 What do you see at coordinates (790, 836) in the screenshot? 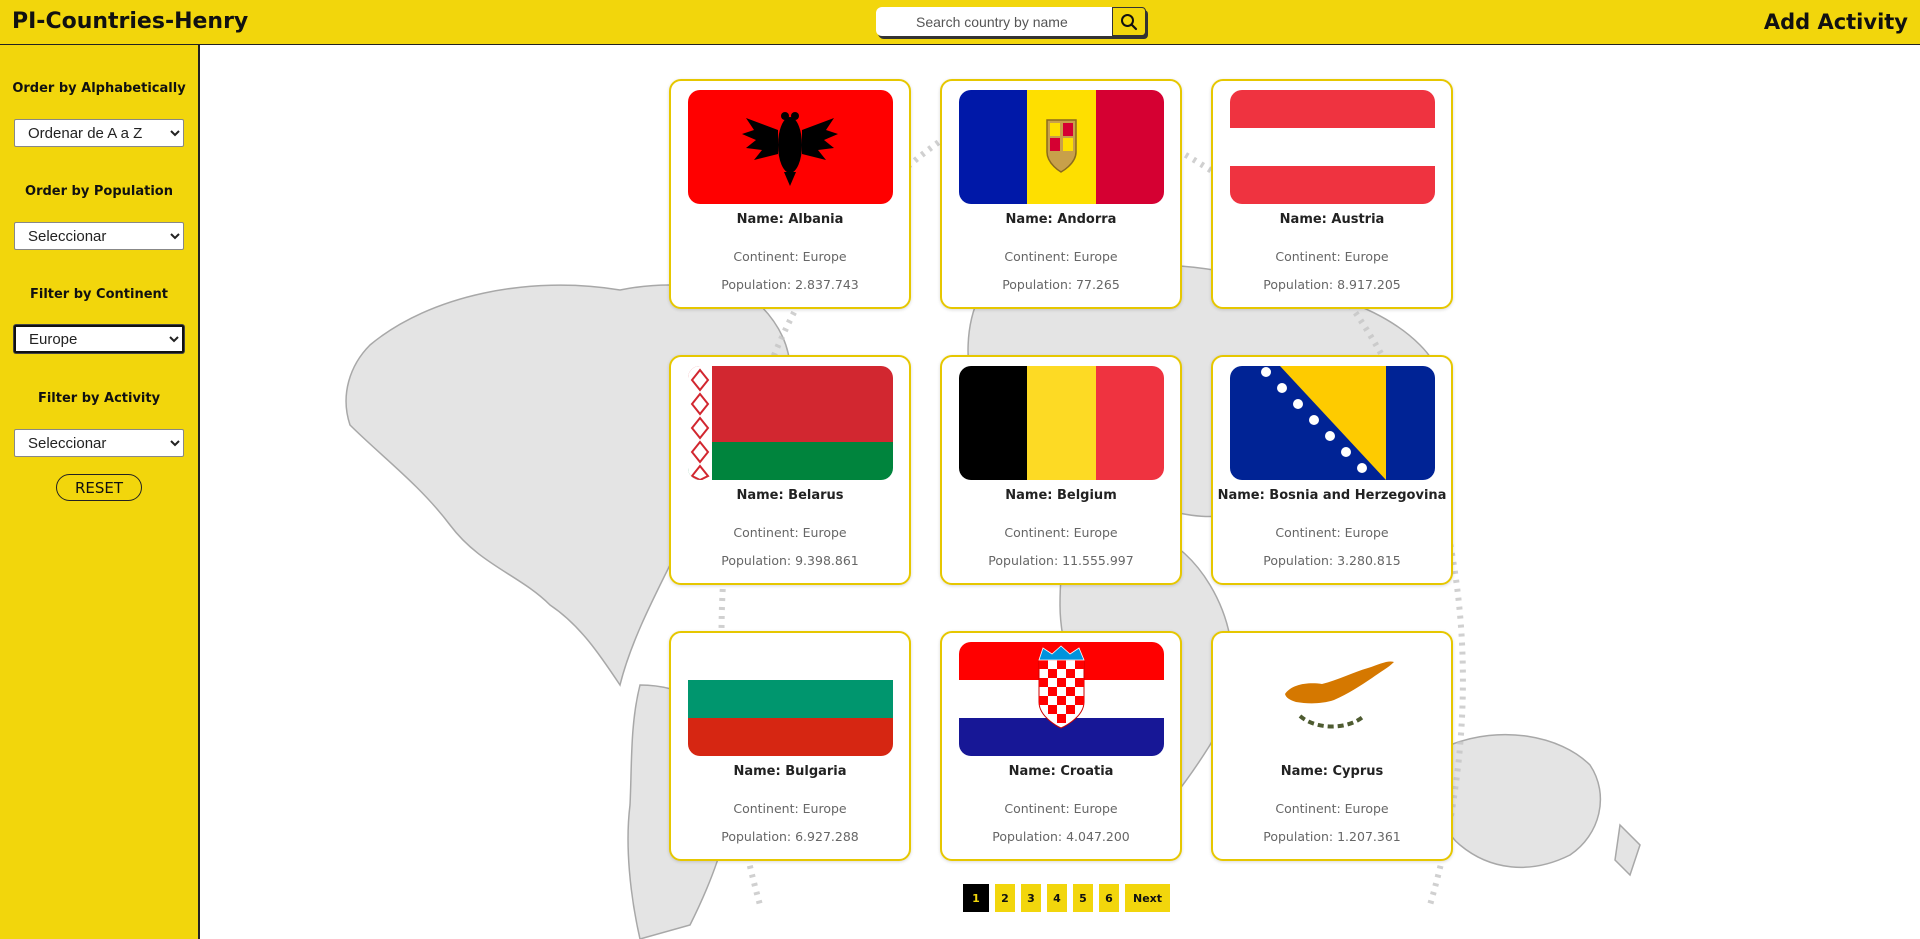
I see `country-population: Population: 6.927.288` at bounding box center [790, 836].